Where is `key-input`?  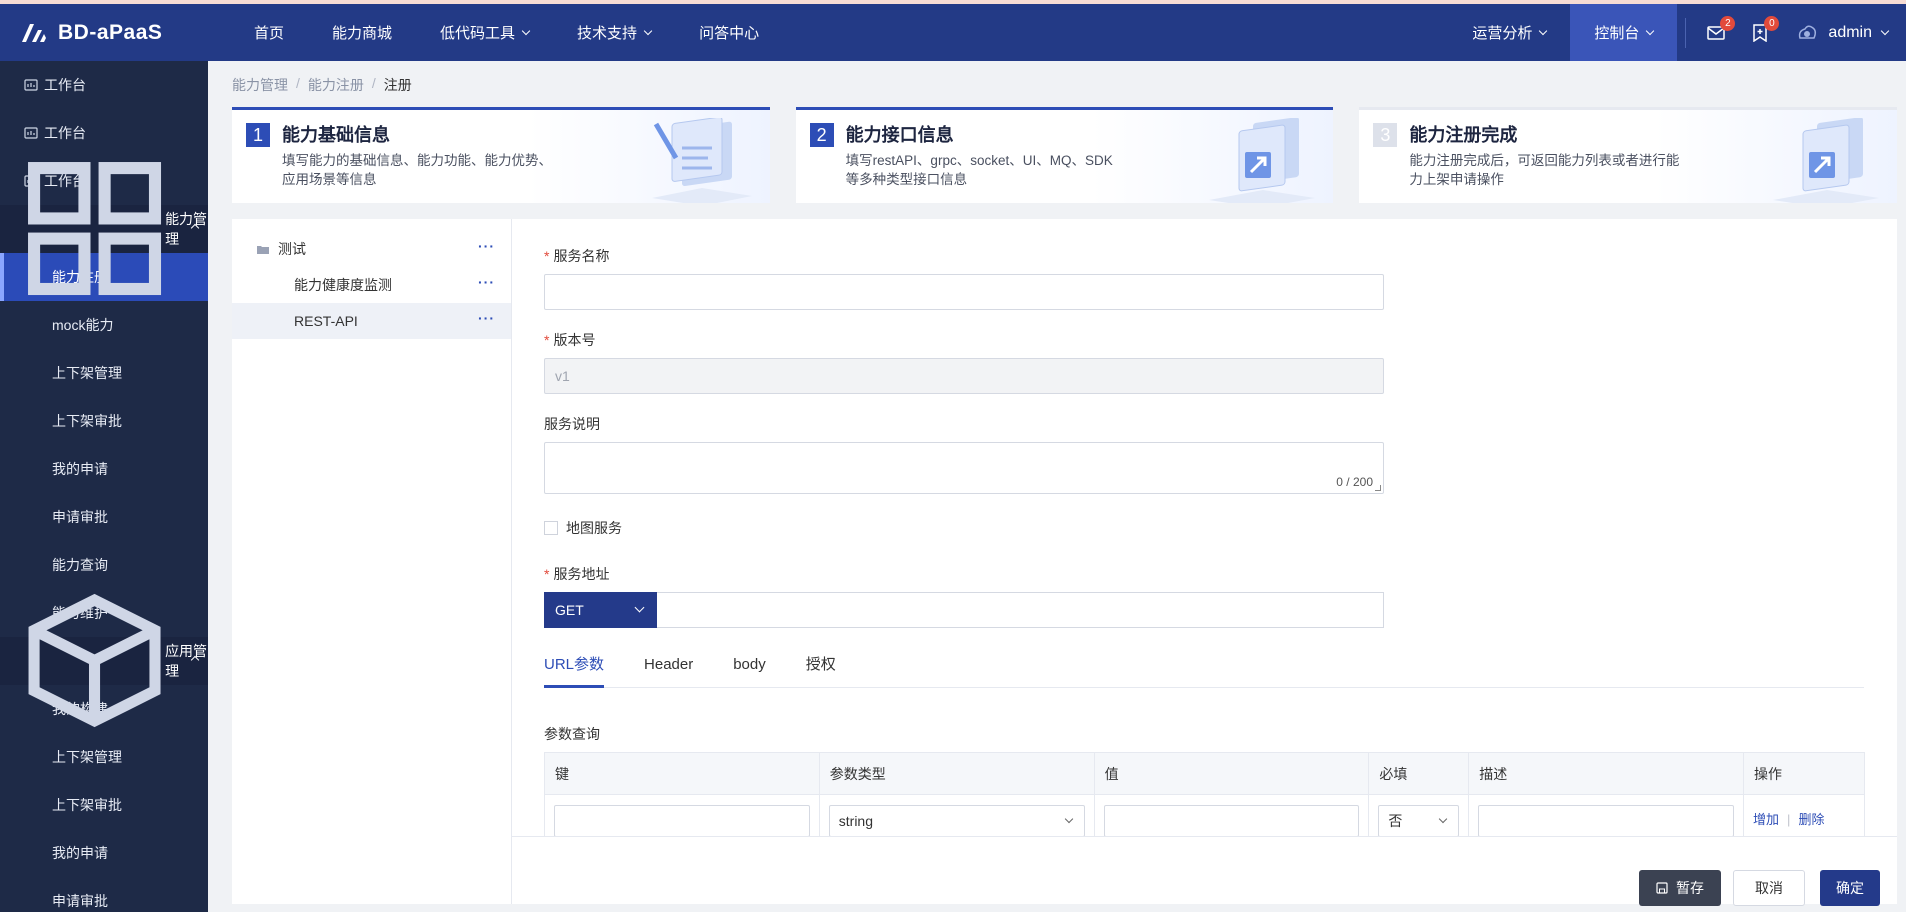 key-input is located at coordinates (682, 820).